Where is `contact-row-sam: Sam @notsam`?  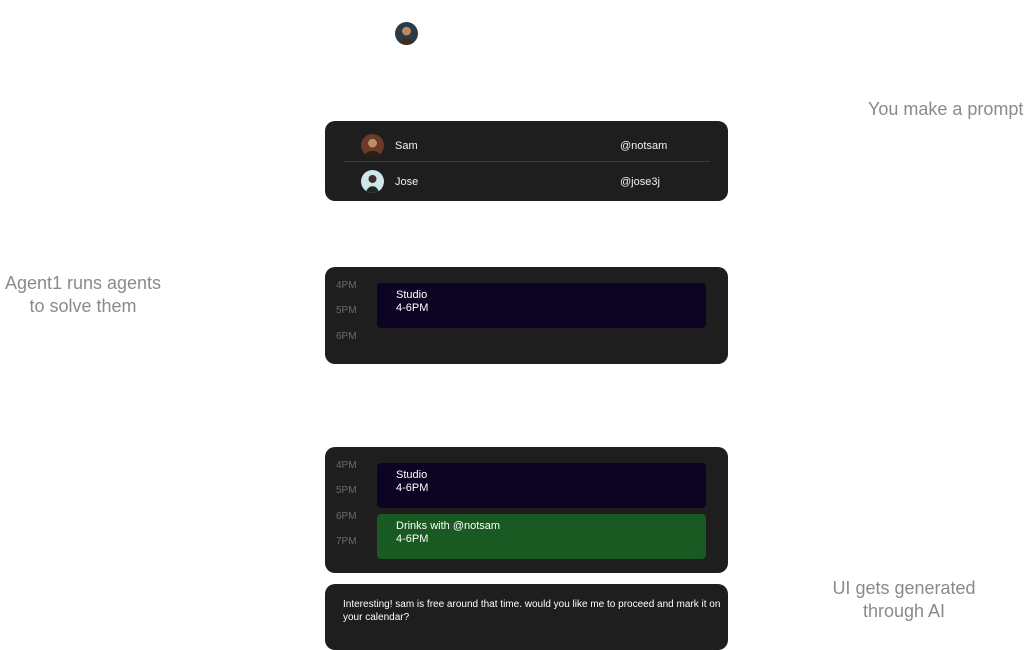
contact-row-sam: Sam @notsam is located at coordinates (526, 145).